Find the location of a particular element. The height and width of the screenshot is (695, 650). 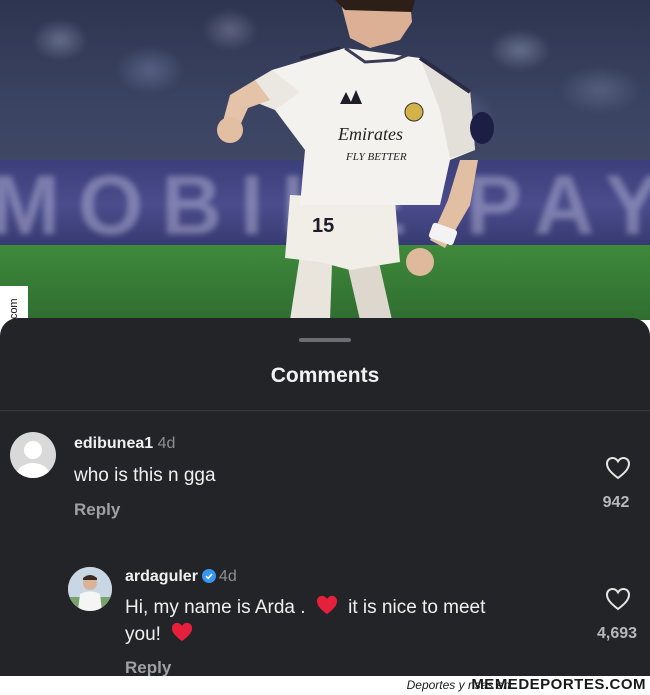

footer-brand: MEMEDEPORTES.COM is located at coordinates (558, 684).